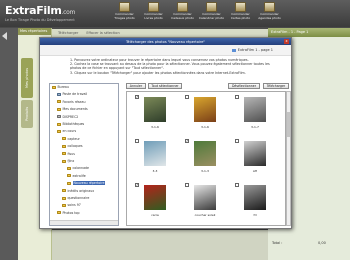  I want to click on tree-item-label: Bureau, so click(63, 87).